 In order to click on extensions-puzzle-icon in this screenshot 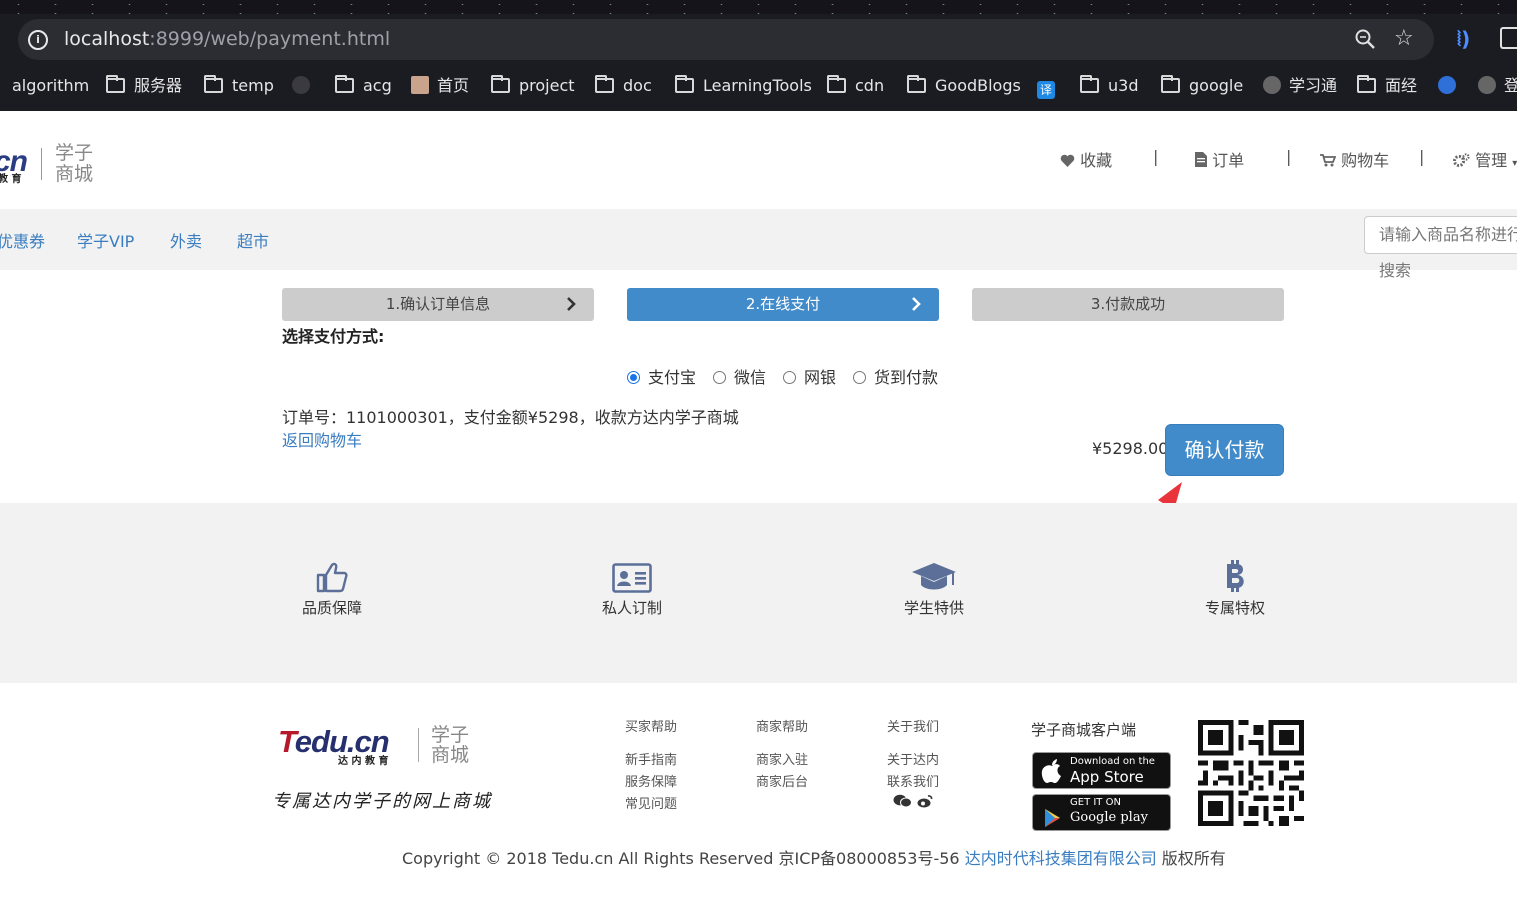, I will do `click(1508, 38)`.